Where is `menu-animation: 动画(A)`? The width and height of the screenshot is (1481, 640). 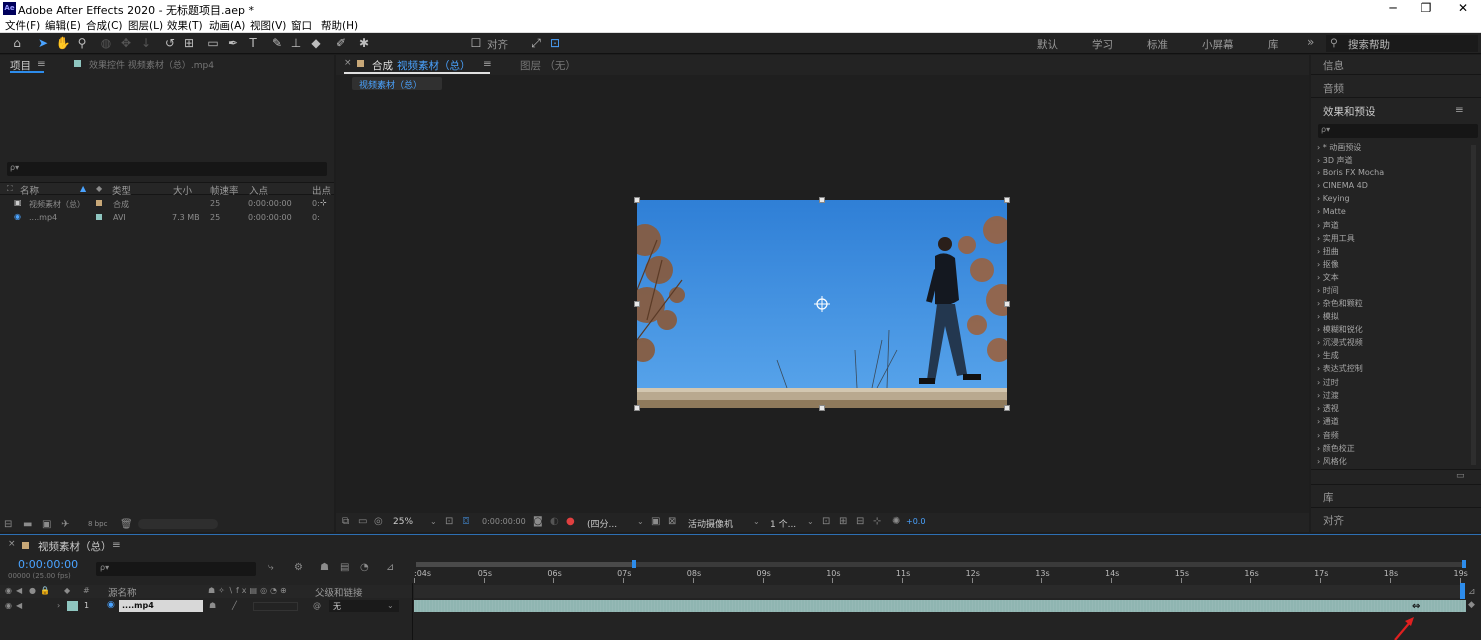 menu-animation: 动画(A) is located at coordinates (227, 25).